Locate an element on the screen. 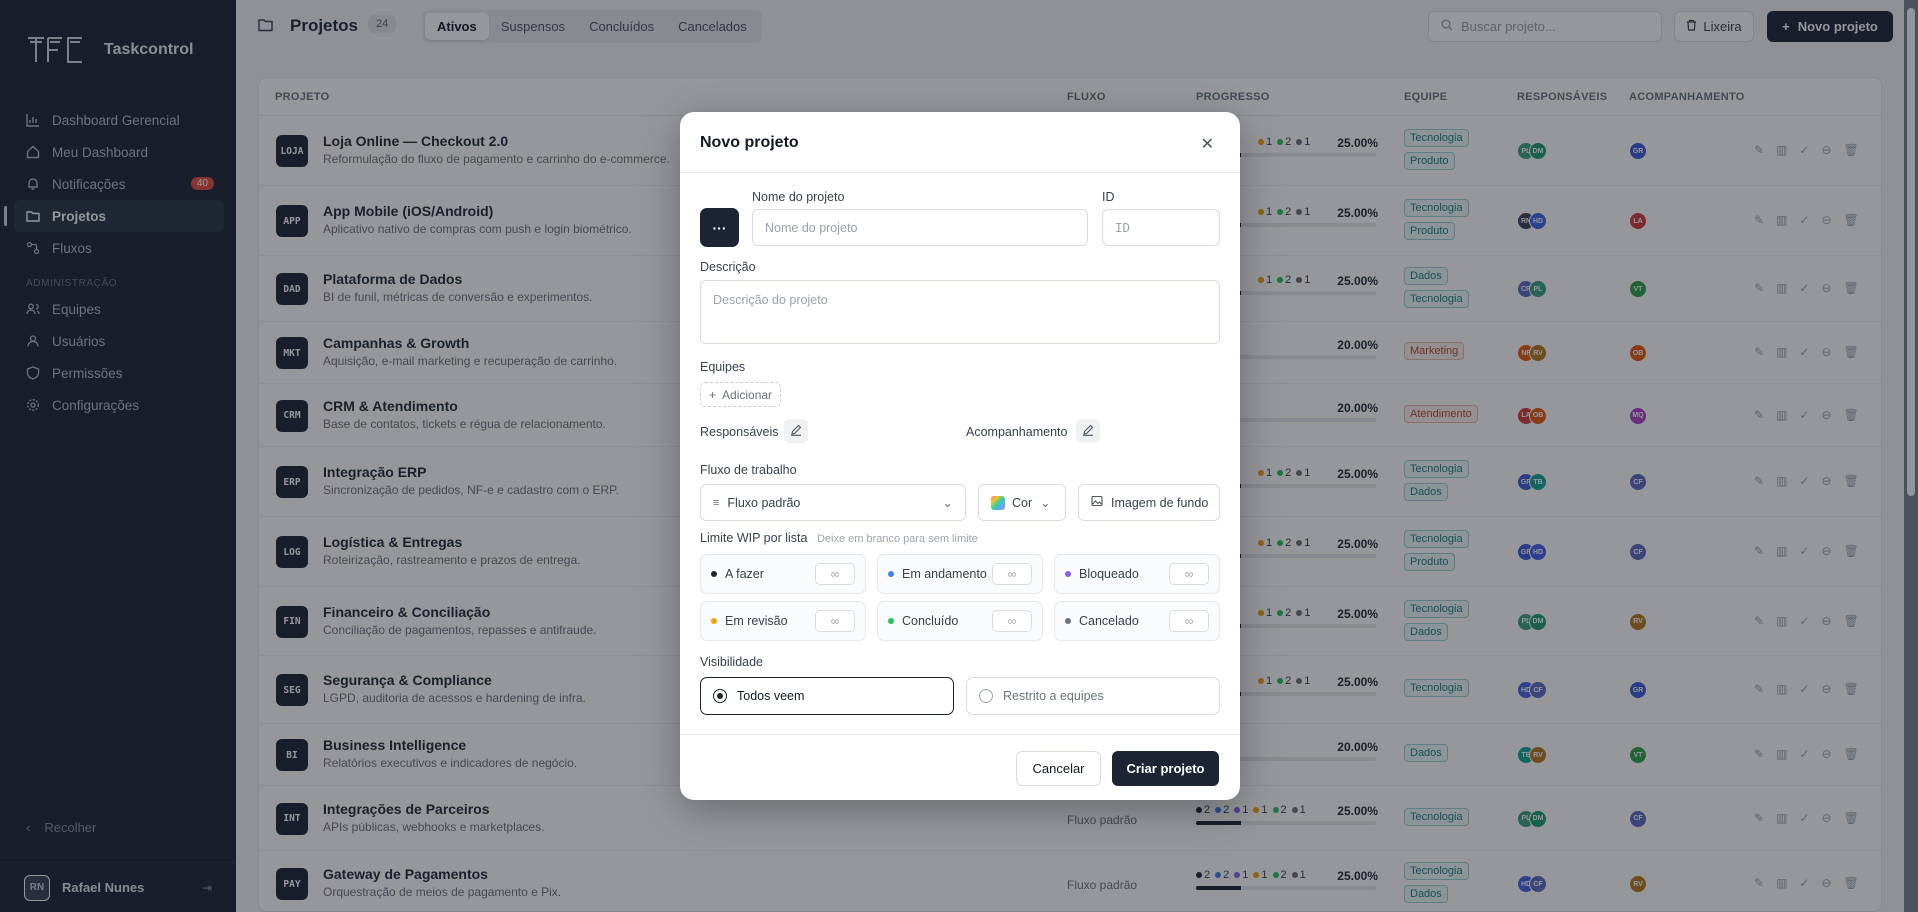 The image size is (1918, 912). radio-selected-icon is located at coordinates (720, 696).